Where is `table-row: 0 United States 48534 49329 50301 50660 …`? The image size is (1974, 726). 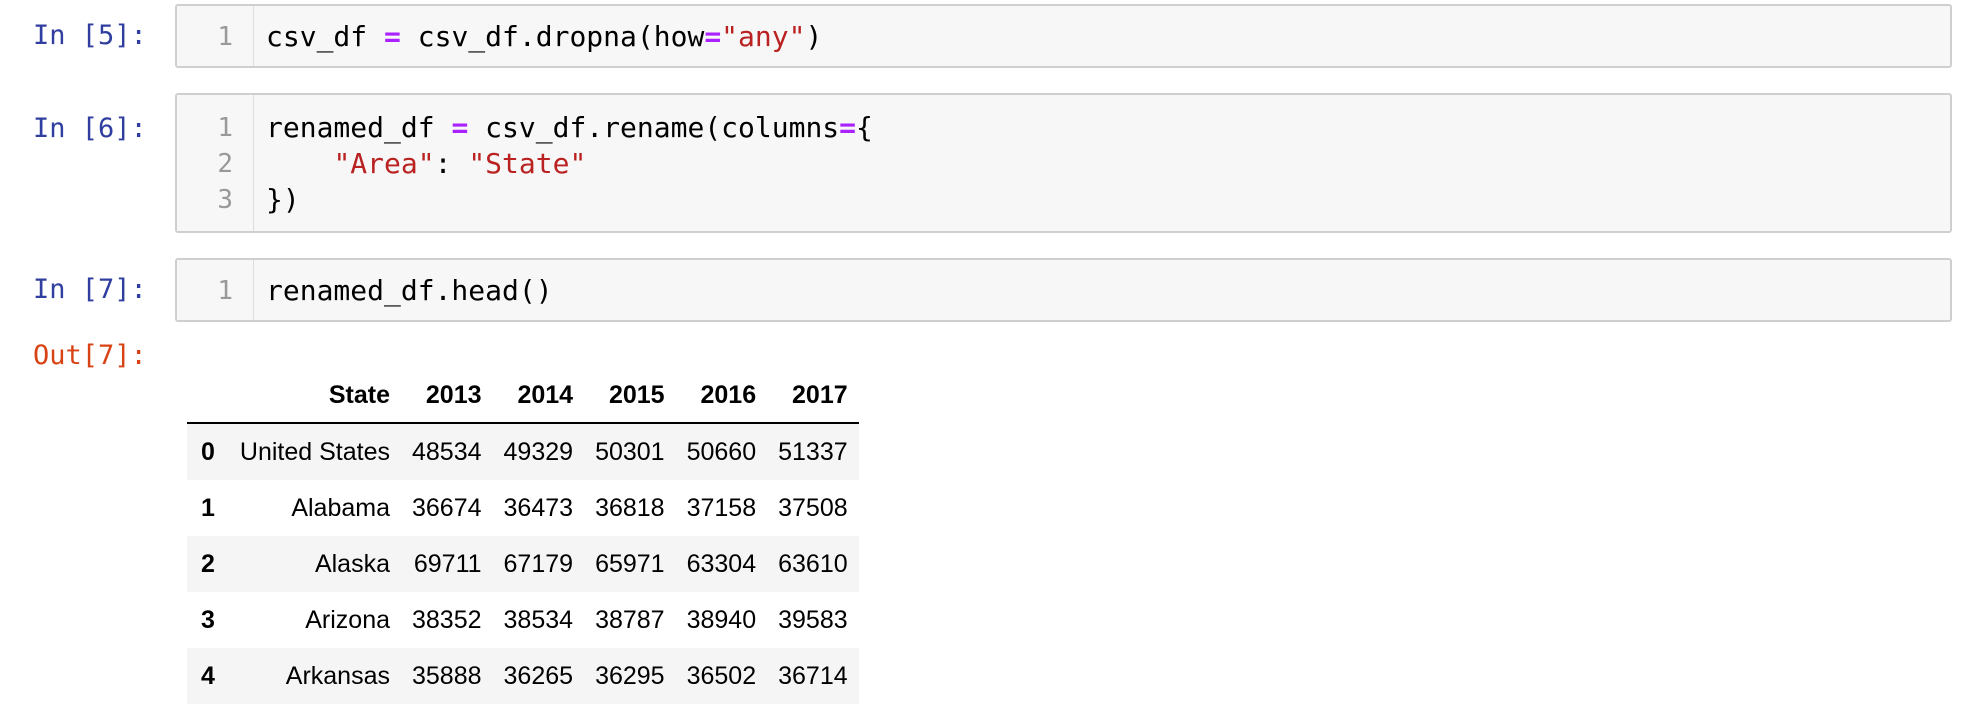 table-row: 0 United States 48534 49329 50301 50660 … is located at coordinates (523, 451).